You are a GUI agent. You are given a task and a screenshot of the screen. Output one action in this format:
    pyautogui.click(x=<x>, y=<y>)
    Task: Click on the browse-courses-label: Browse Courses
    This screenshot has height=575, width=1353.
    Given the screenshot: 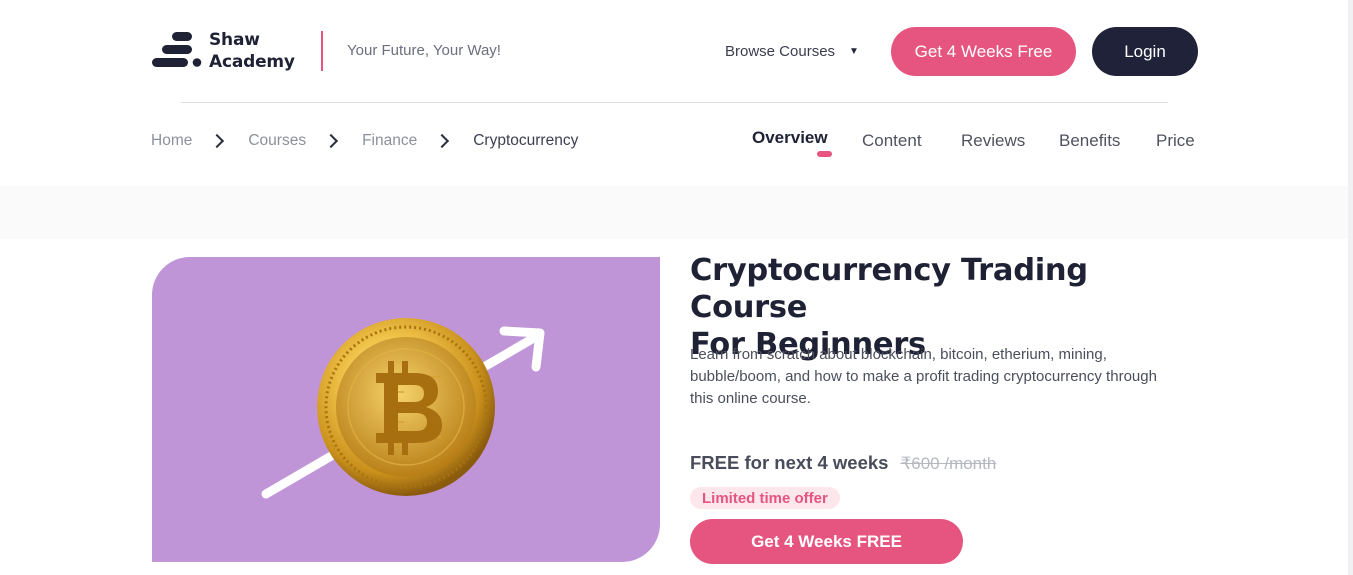 What is the action you would take?
    pyautogui.click(x=780, y=51)
    